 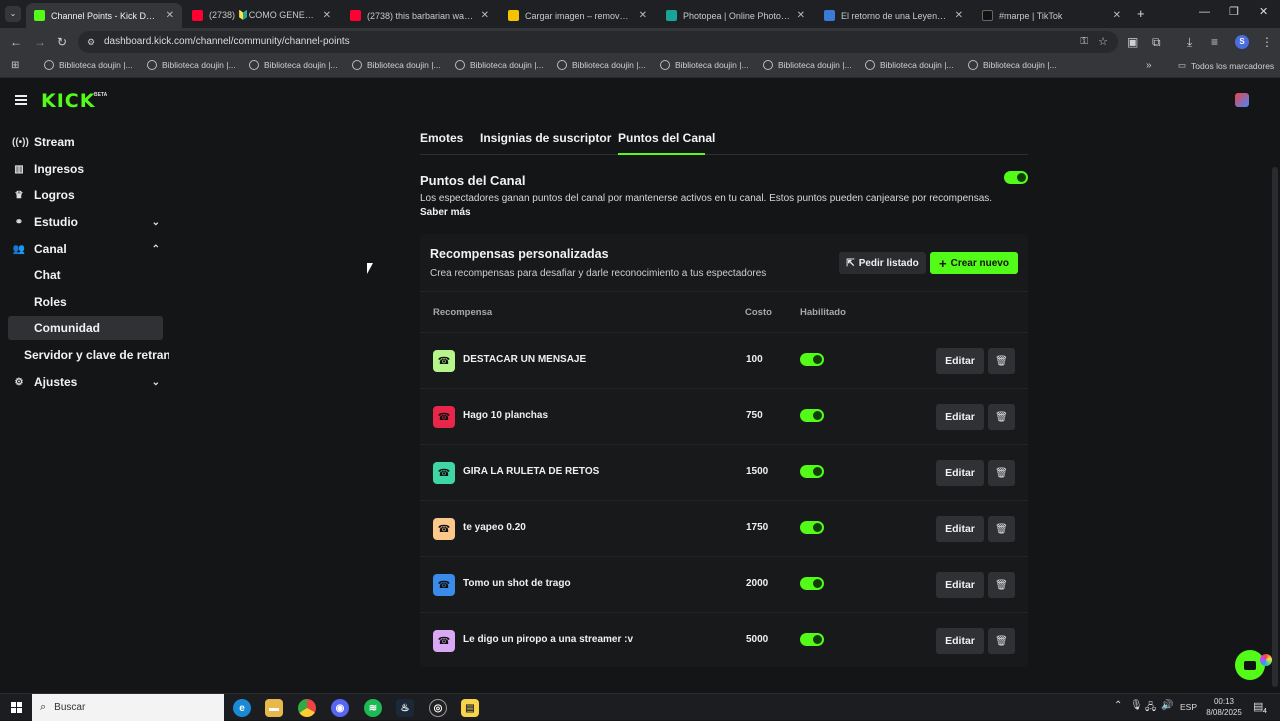 I want to click on more-bookmarks-icon: », so click(x=1149, y=65).